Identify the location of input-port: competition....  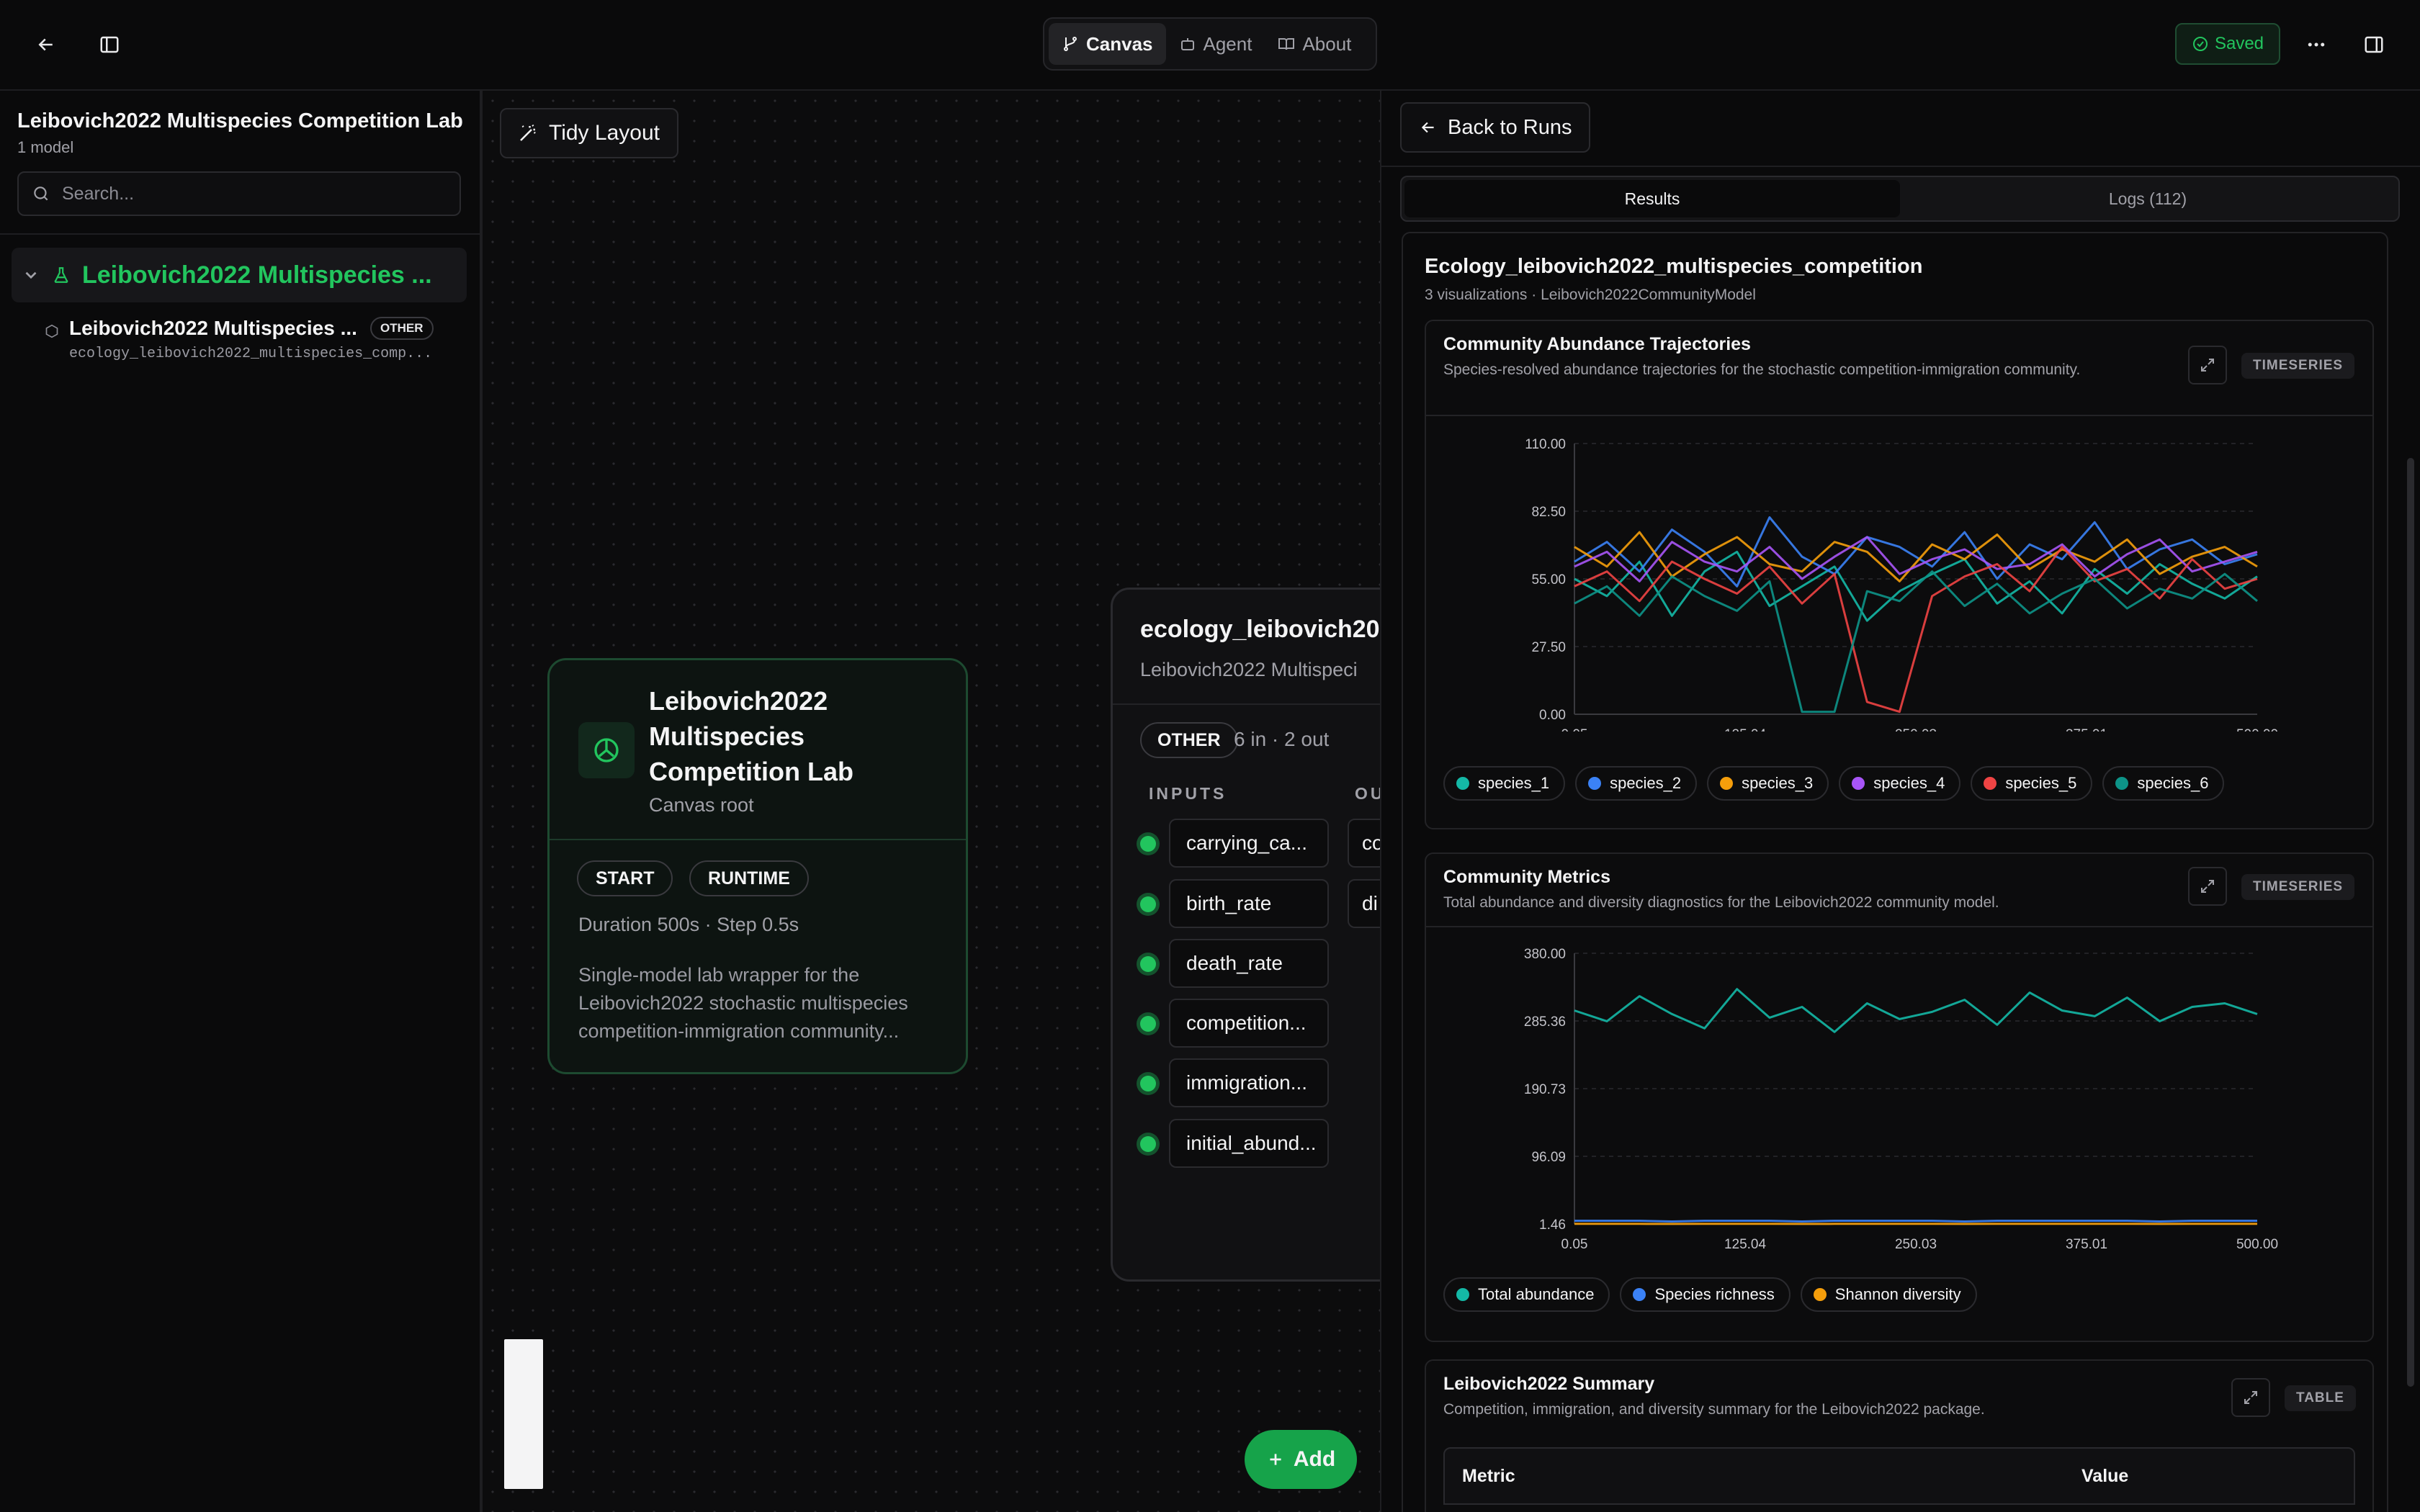
(1235, 1024).